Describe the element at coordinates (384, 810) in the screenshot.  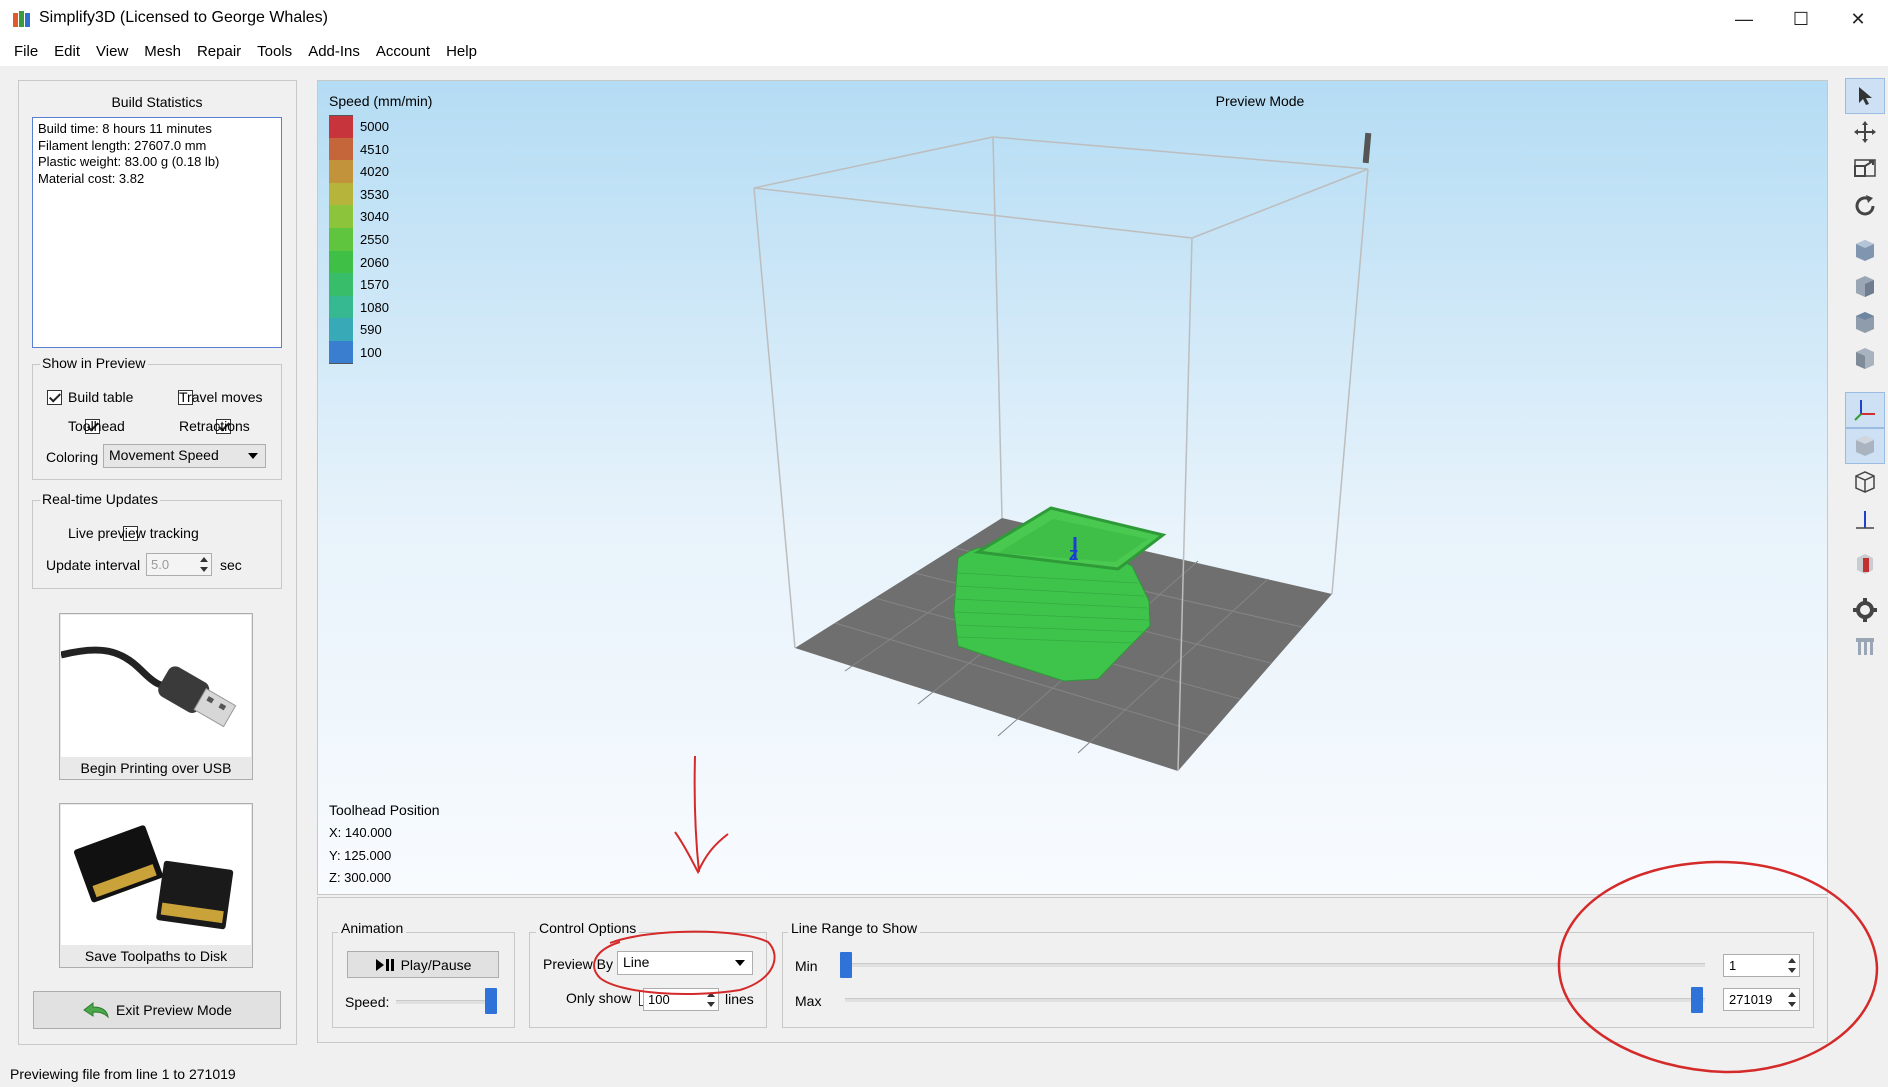
I see `toolhead-position-title: Toolhead Position` at that location.